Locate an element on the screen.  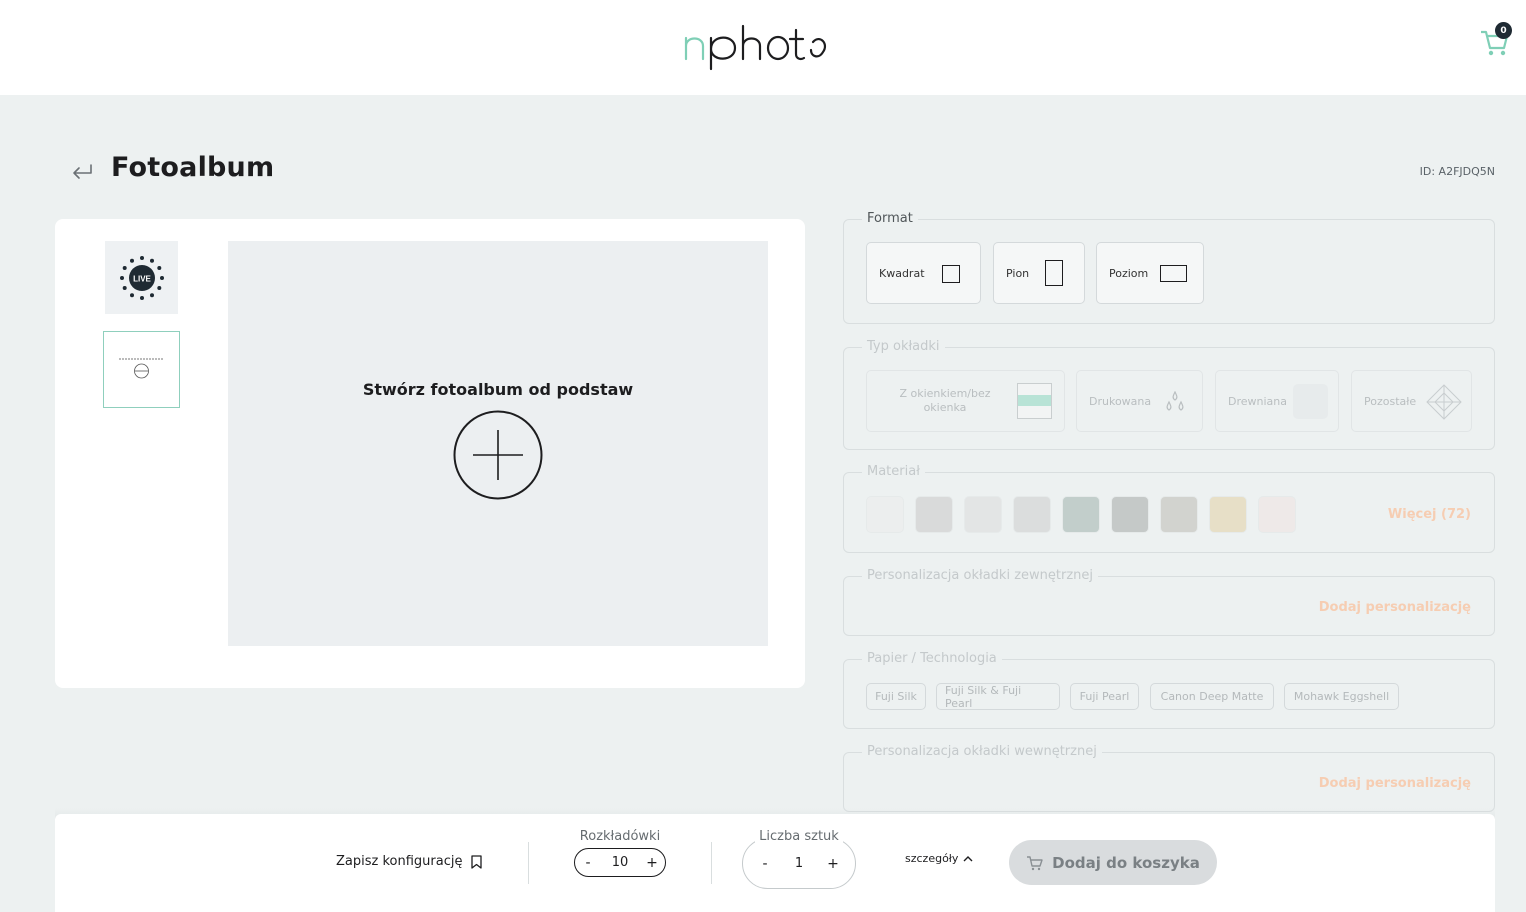
spreads-stepper: - 10 + is located at coordinates (620, 862).